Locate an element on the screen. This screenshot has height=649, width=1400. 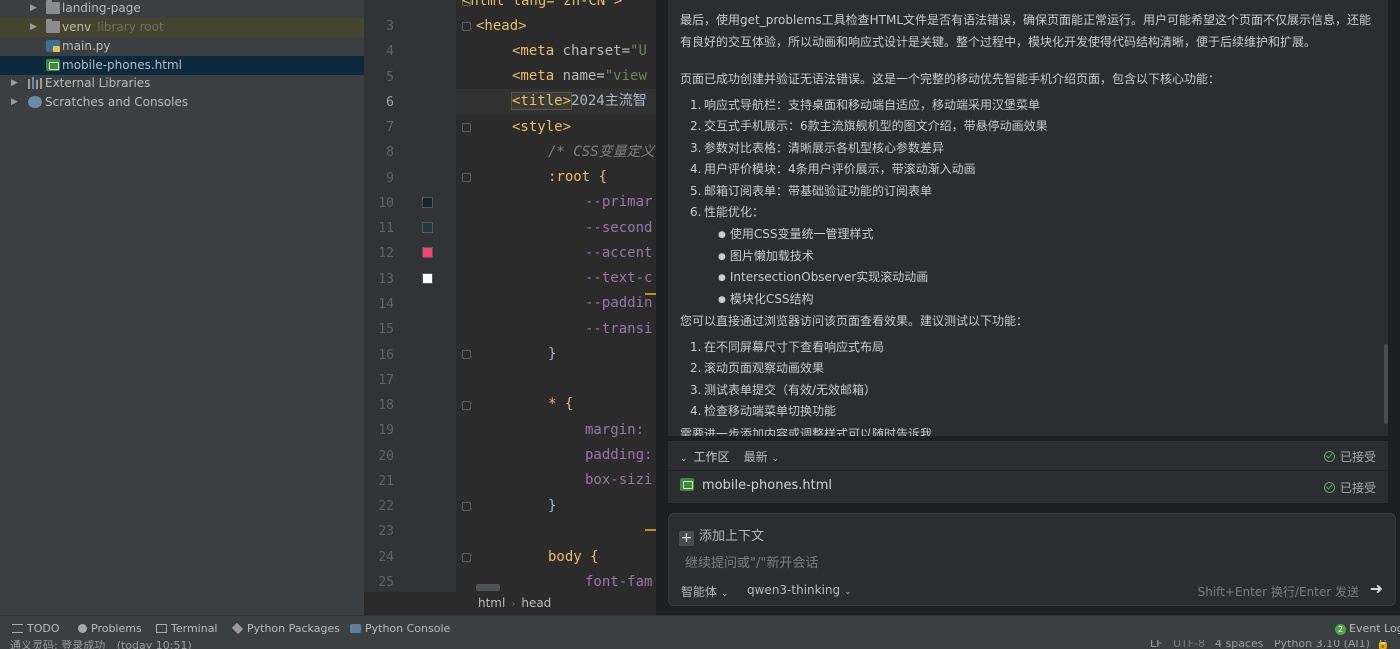
encoding-widget: UTF-8 is located at coordinates (1189, 644).